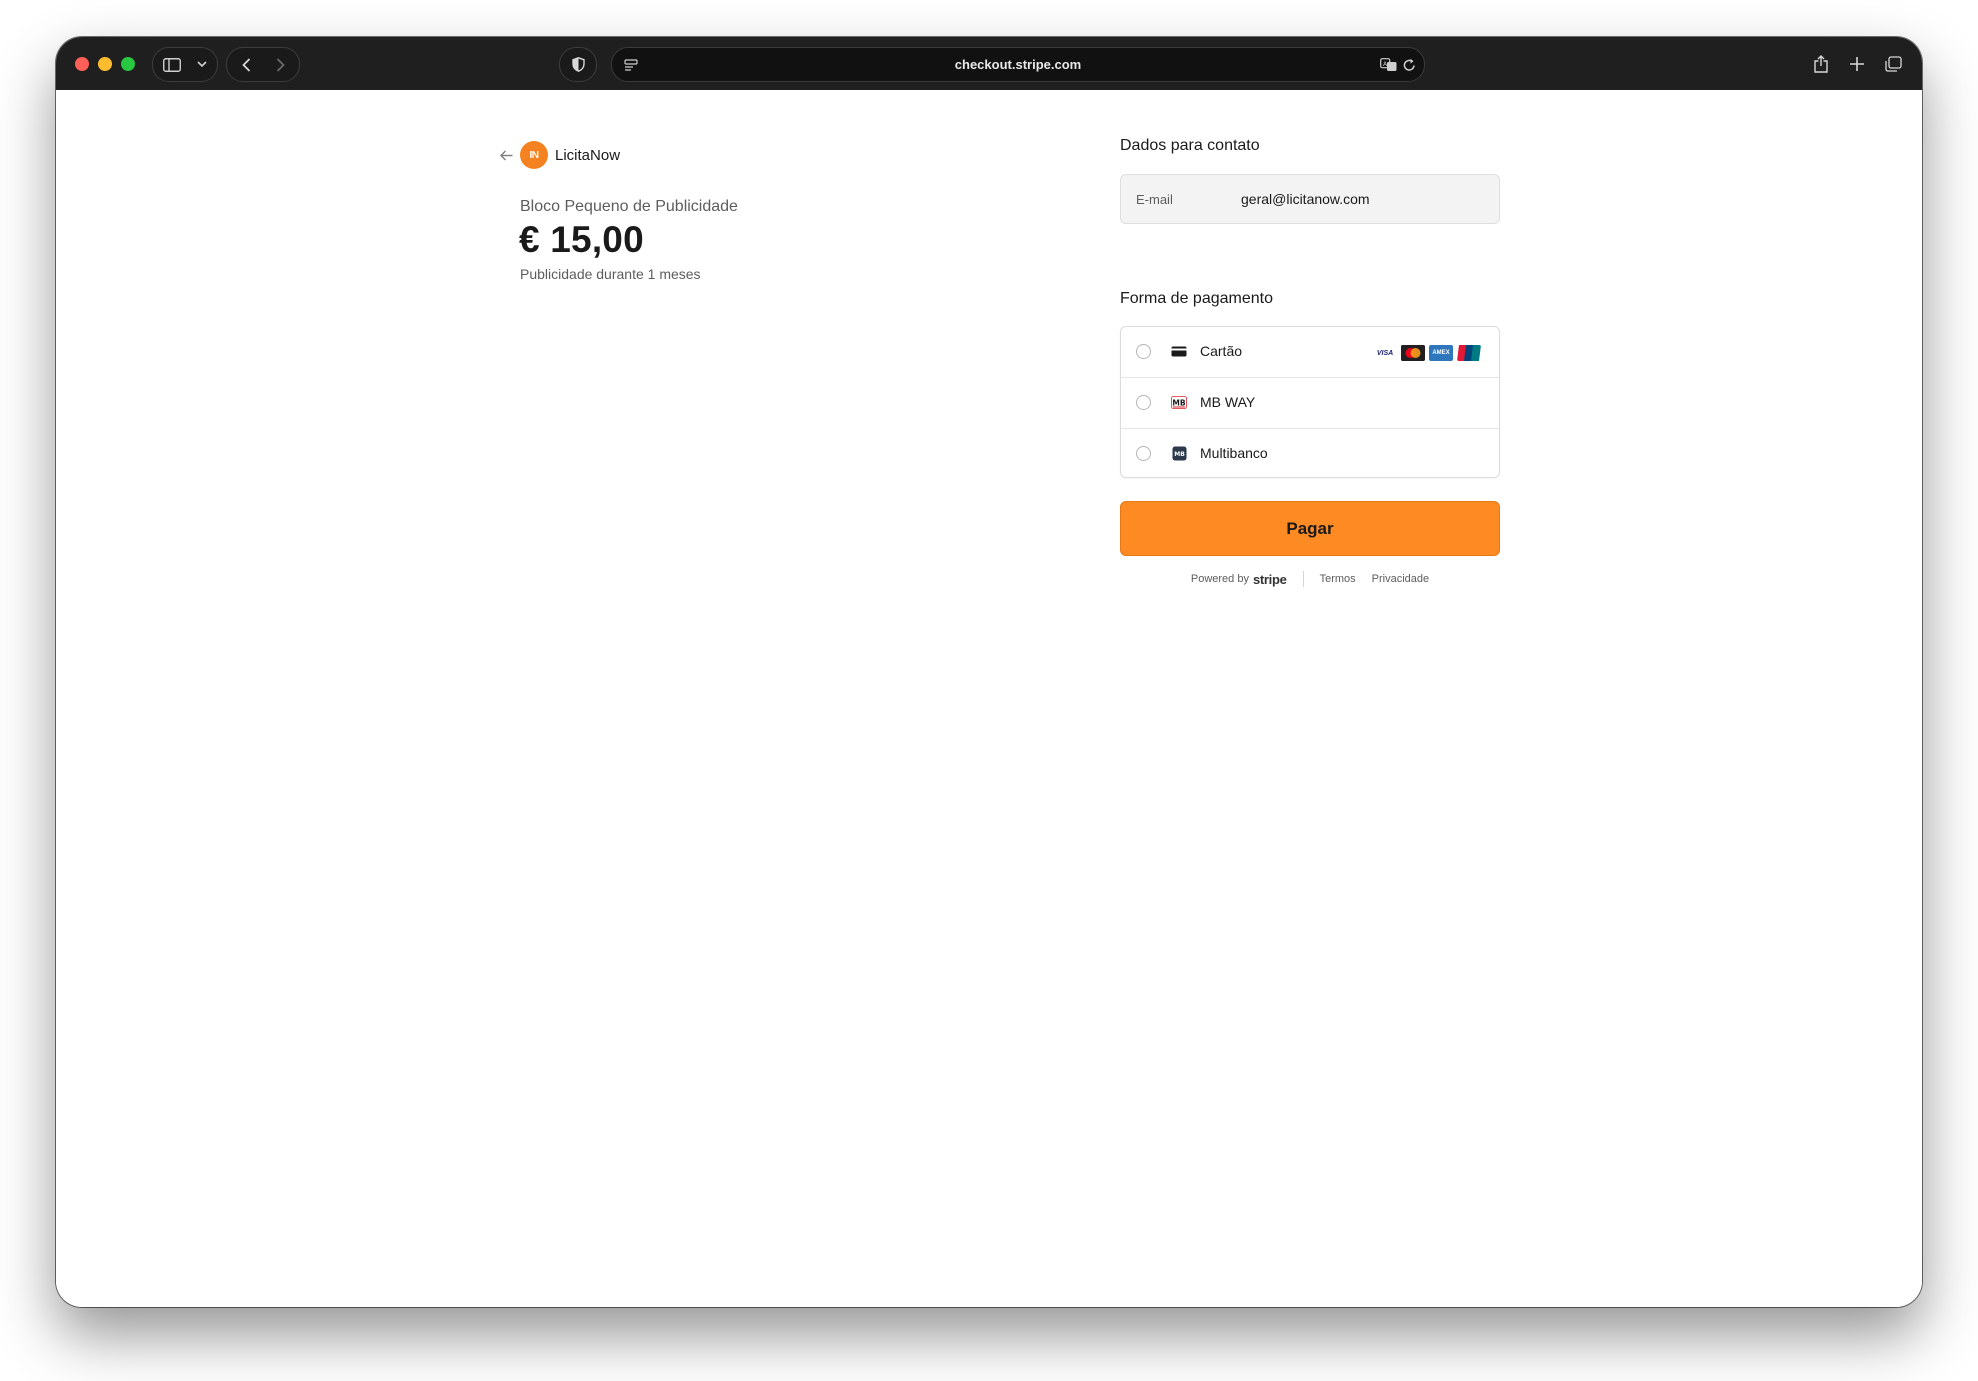  Describe the element at coordinates (1400, 579) in the screenshot. I see `privacy-link: Privacidade` at that location.